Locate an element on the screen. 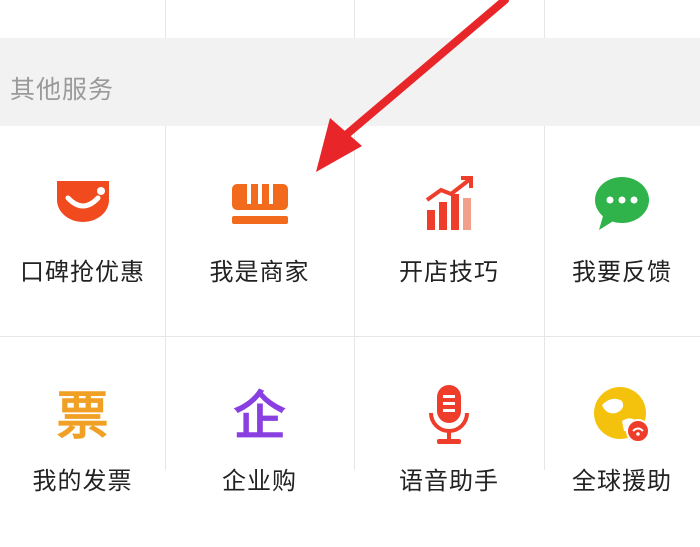 This screenshot has width=700, height=547. service-label: 企业购 is located at coordinates (259, 481).